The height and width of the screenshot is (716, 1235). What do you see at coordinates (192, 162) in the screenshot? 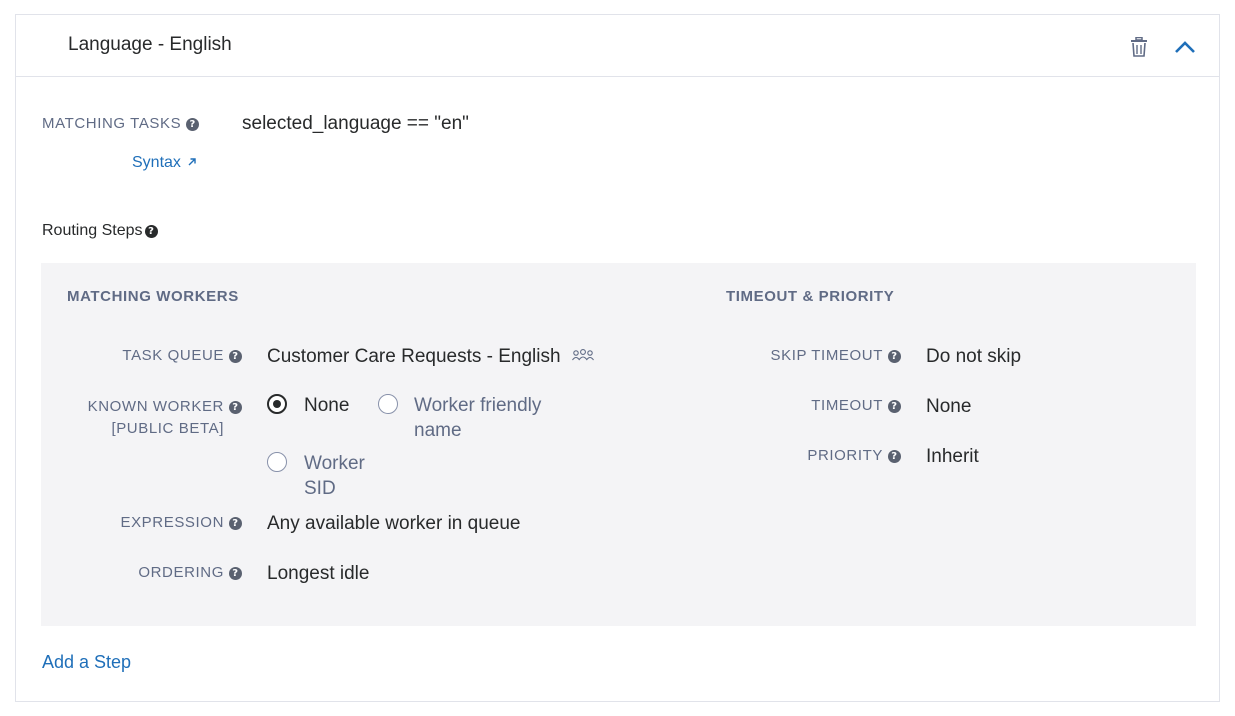
I see `external-arrow-icon` at bounding box center [192, 162].